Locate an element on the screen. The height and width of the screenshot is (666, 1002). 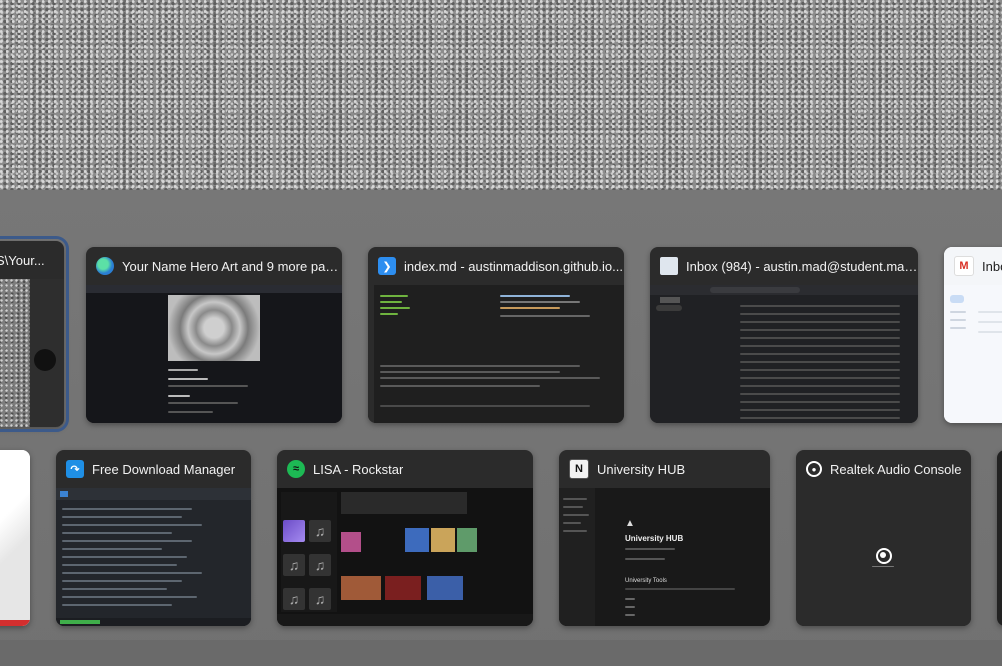
spotify-icon: ≈ is located at coordinates (296, 469).